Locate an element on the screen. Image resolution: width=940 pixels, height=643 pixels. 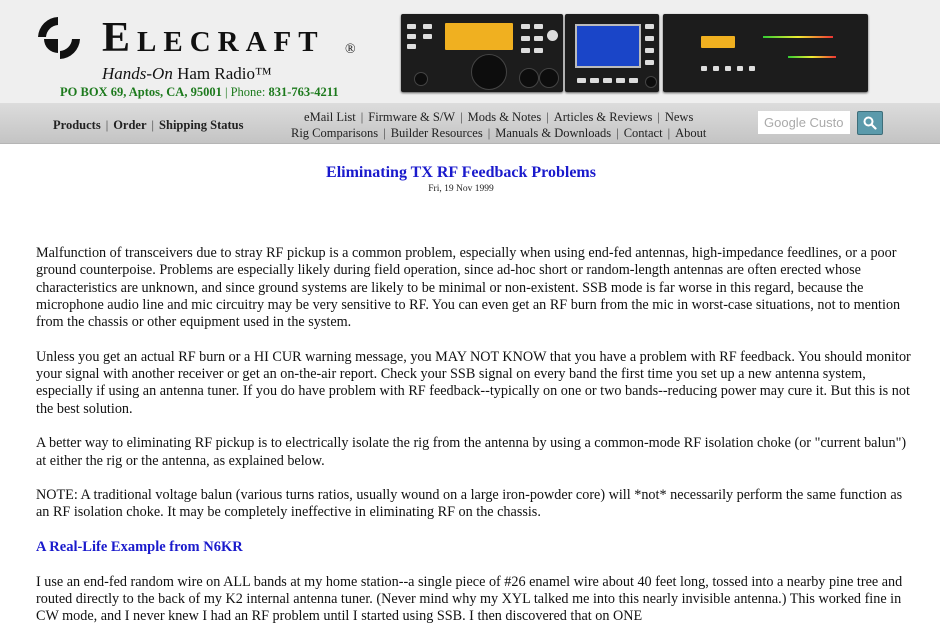
nav-link-manuals-downloads: Manuals & Downloads is located at coordinates (553, 133).